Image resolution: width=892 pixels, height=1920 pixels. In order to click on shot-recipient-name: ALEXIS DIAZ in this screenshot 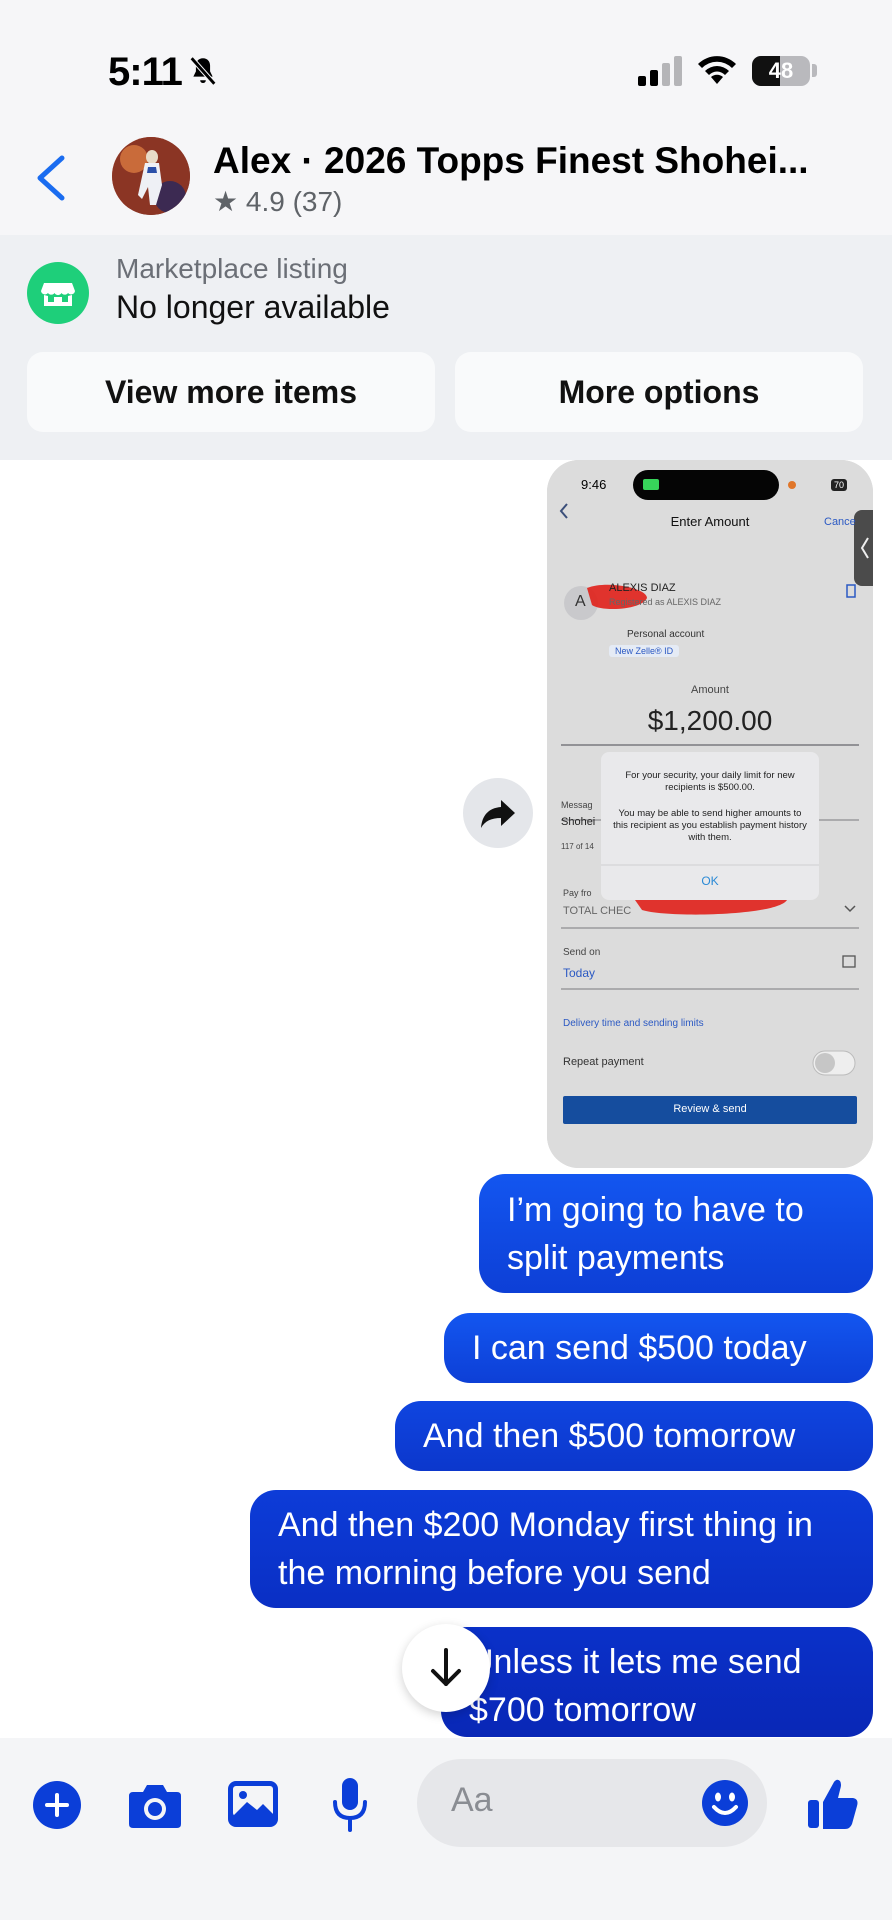, I will do `click(642, 588)`.